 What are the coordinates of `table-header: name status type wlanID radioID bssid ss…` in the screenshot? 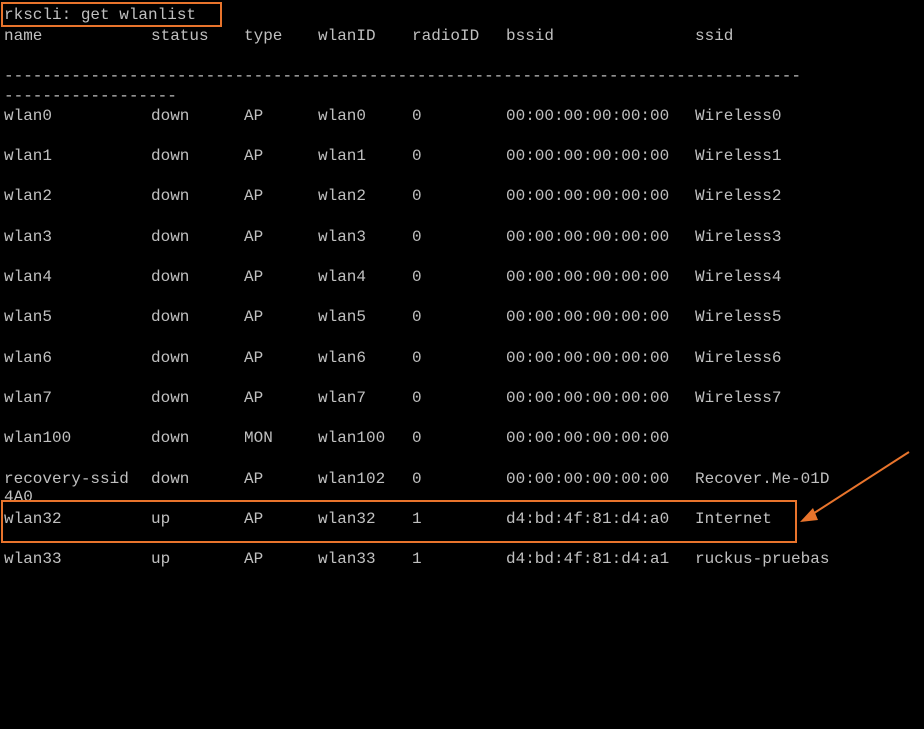 It's located at (368, 36).